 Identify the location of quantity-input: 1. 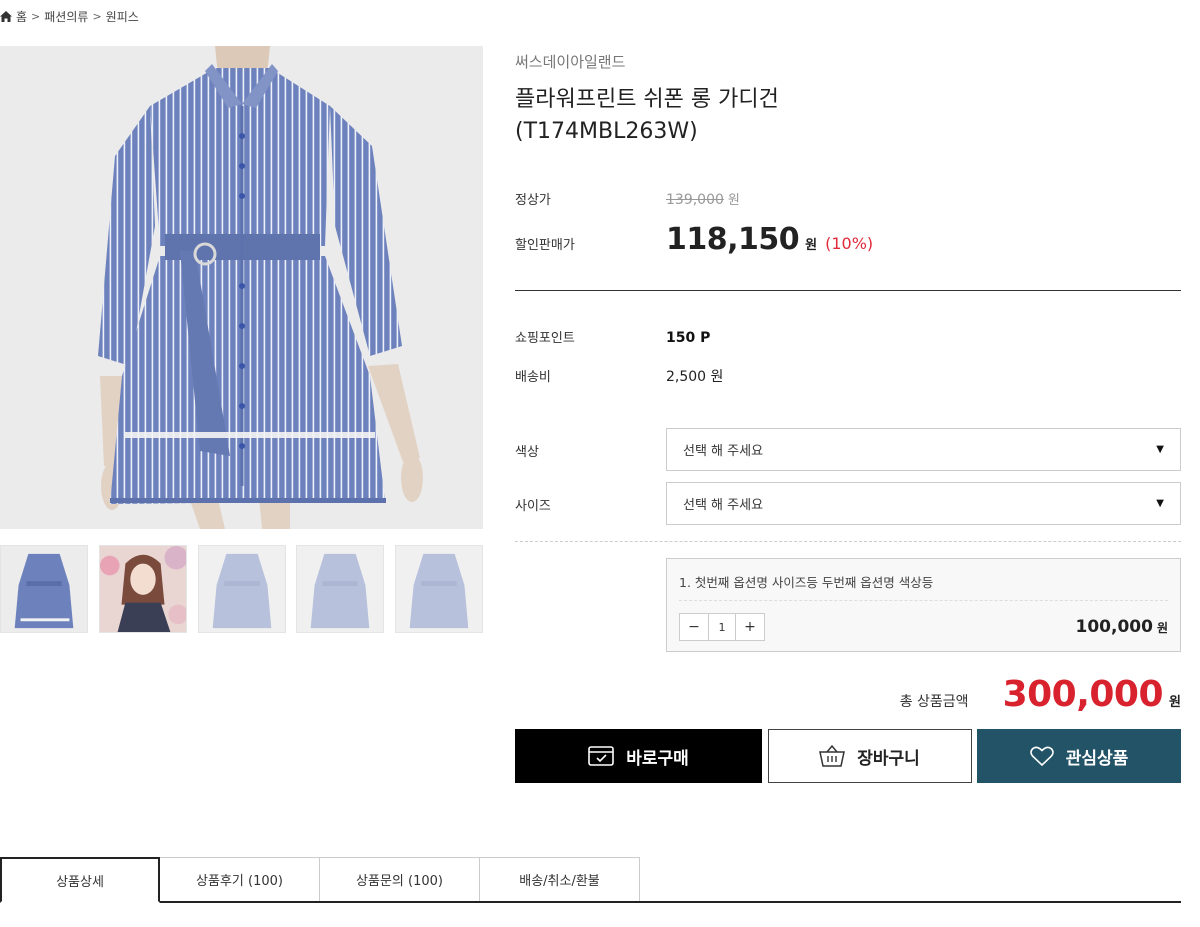
(722, 627).